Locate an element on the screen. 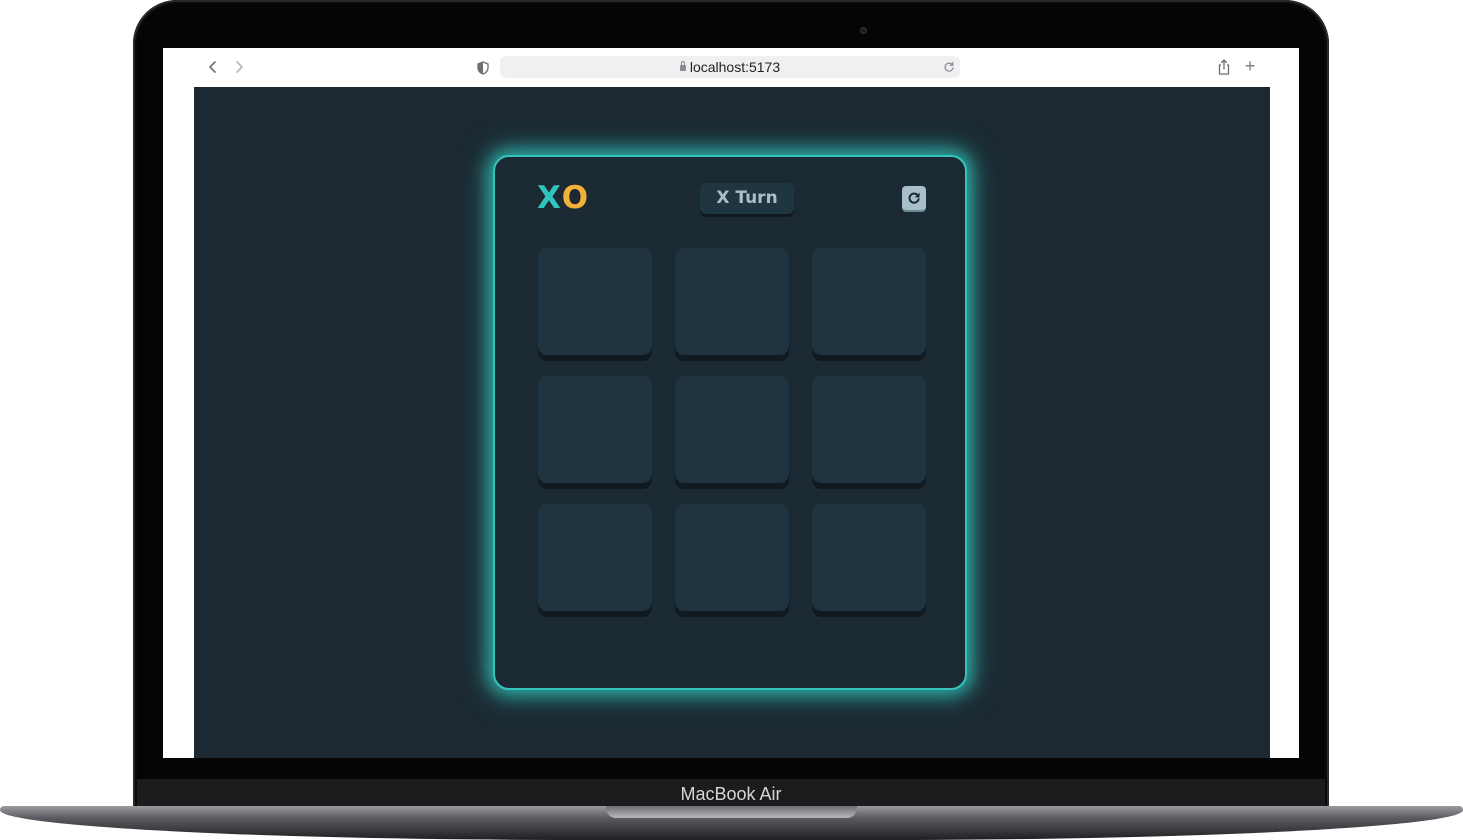  restart-button is located at coordinates (914, 198).